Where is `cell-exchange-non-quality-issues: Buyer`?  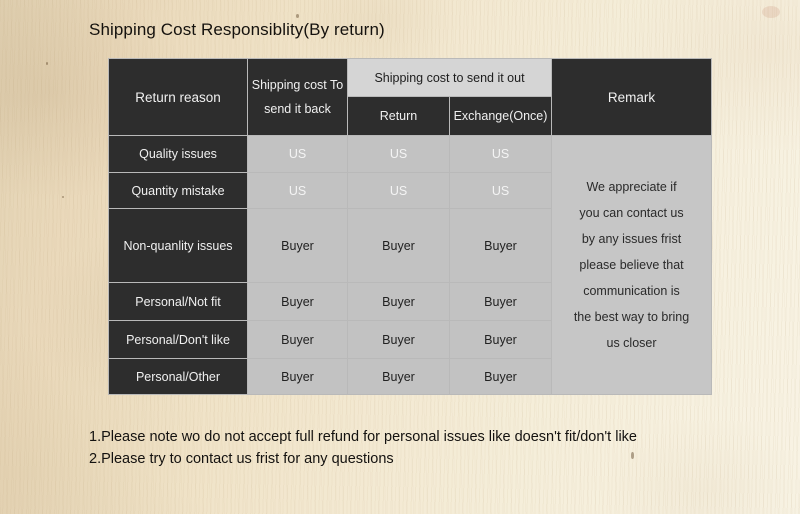
cell-exchange-non-quality-issues: Buyer is located at coordinates (500, 245).